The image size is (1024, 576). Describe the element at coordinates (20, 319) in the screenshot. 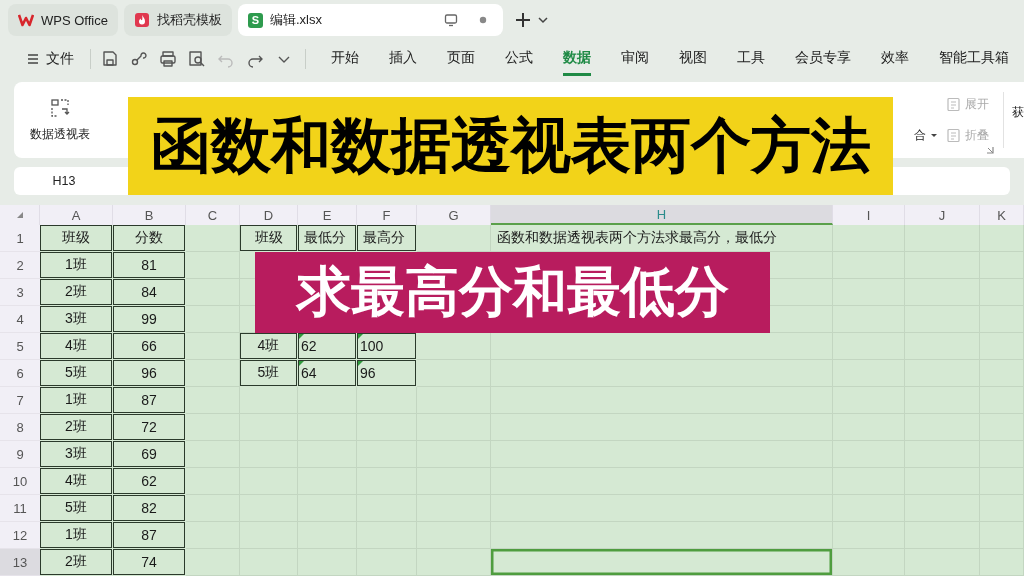

I see `row-header: 4` at that location.